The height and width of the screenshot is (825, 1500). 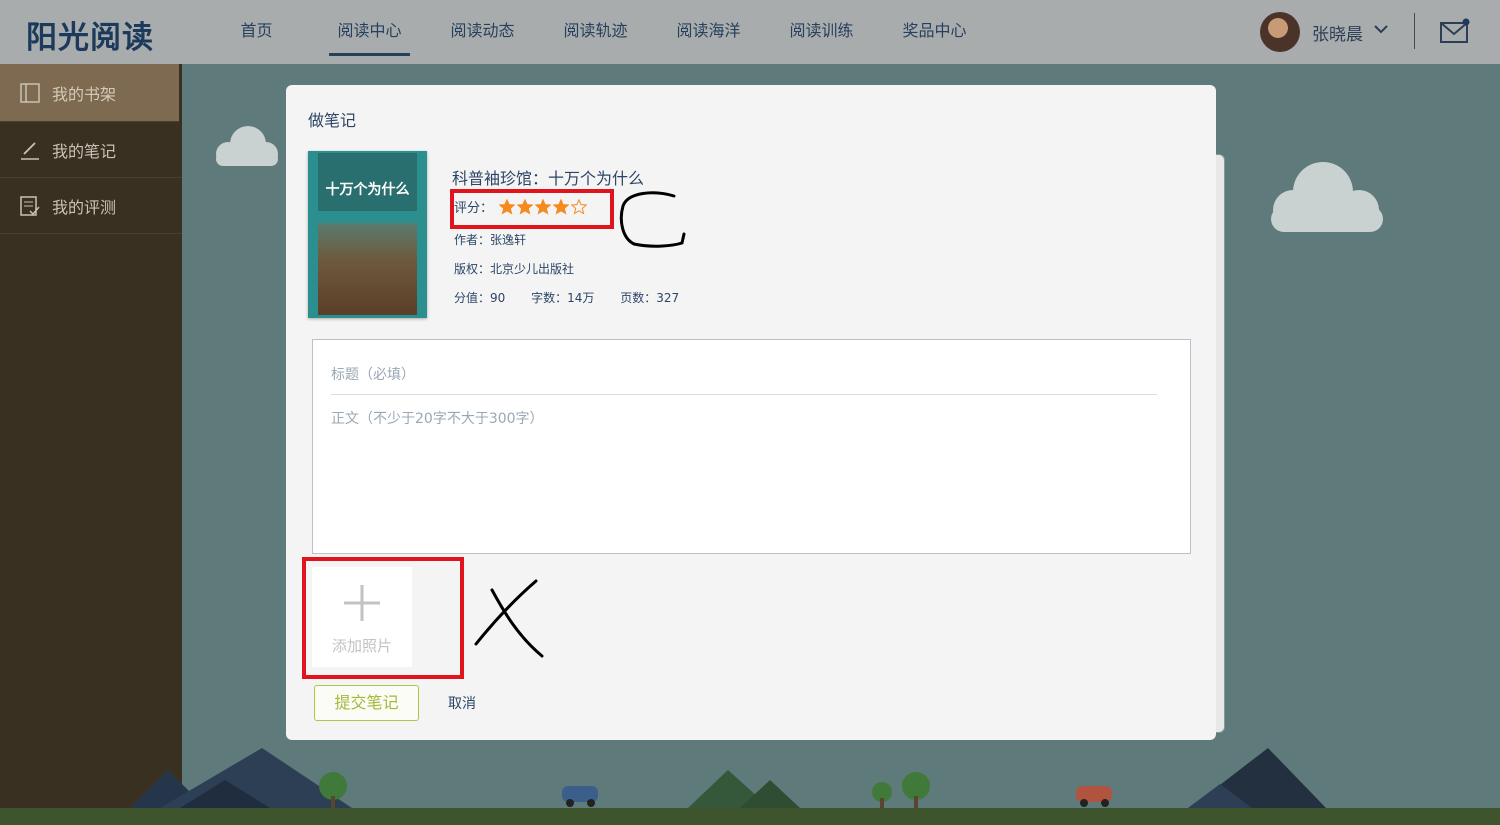 What do you see at coordinates (650, 298) in the screenshot?
I see `book-page-count: 页数：327` at bounding box center [650, 298].